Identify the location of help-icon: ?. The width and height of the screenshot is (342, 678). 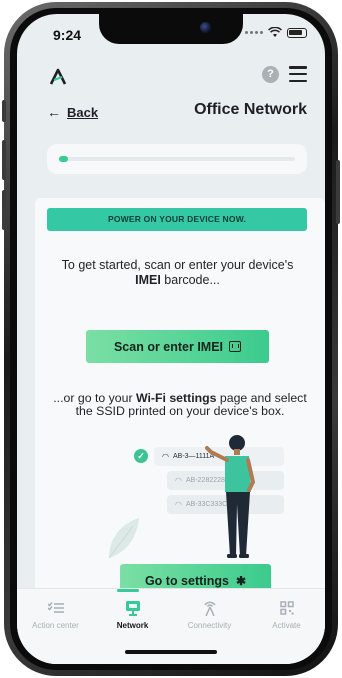
(270, 74).